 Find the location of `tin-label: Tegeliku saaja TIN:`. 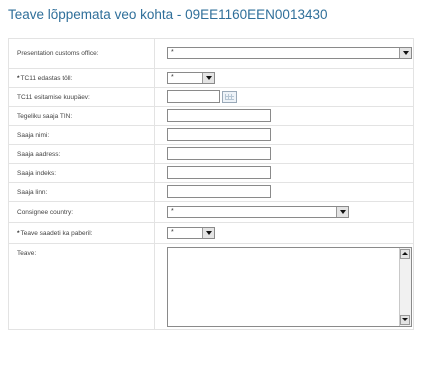

tin-label: Tegeliku saaja TIN: is located at coordinates (81, 116).